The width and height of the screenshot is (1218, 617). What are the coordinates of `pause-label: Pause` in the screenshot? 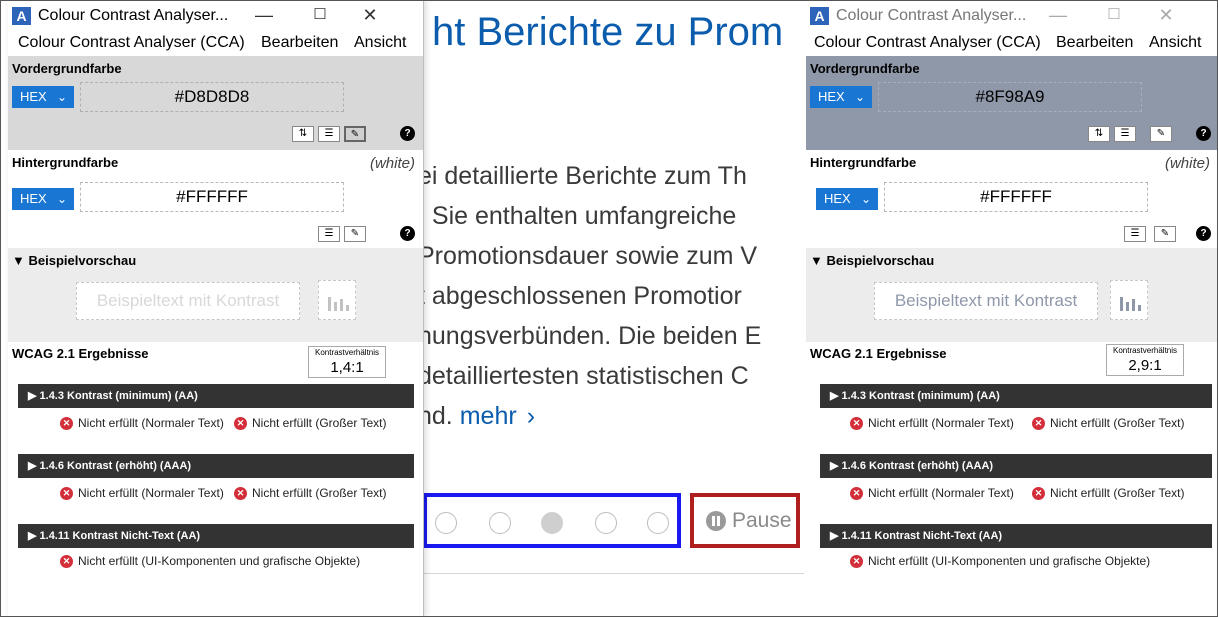 It's located at (762, 521).